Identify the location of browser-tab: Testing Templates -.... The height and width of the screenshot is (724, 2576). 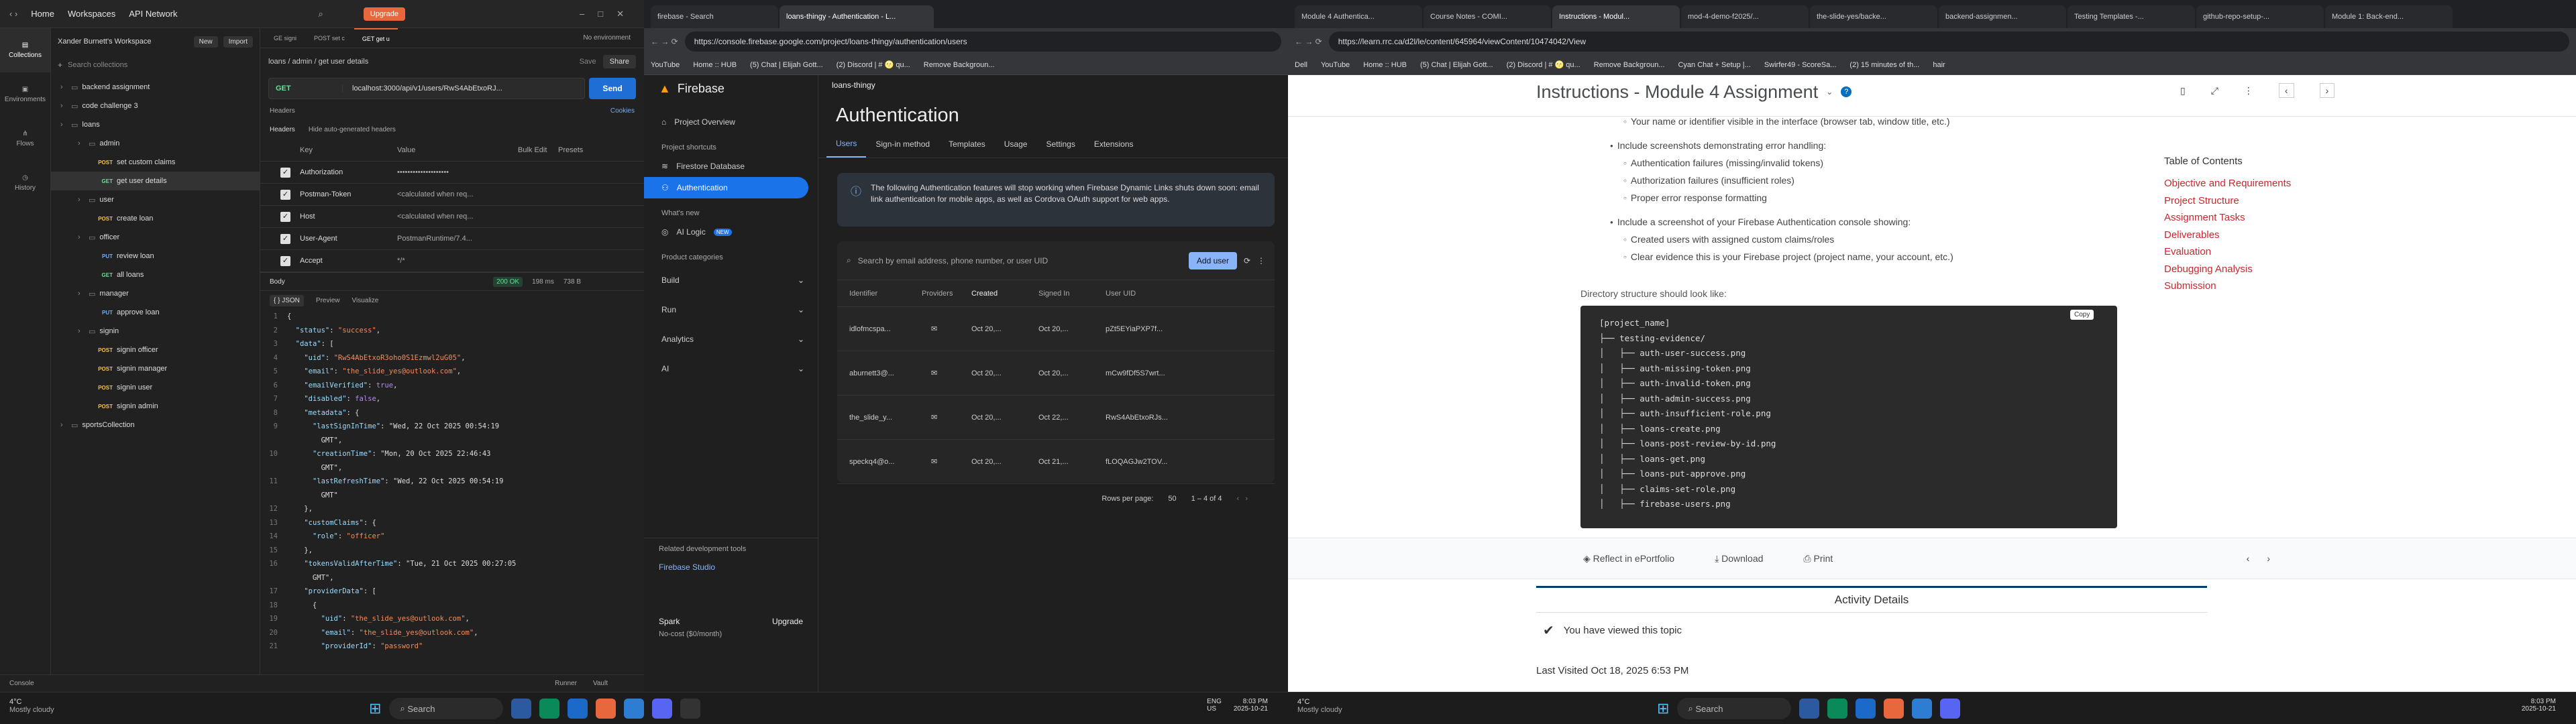
(2131, 16).